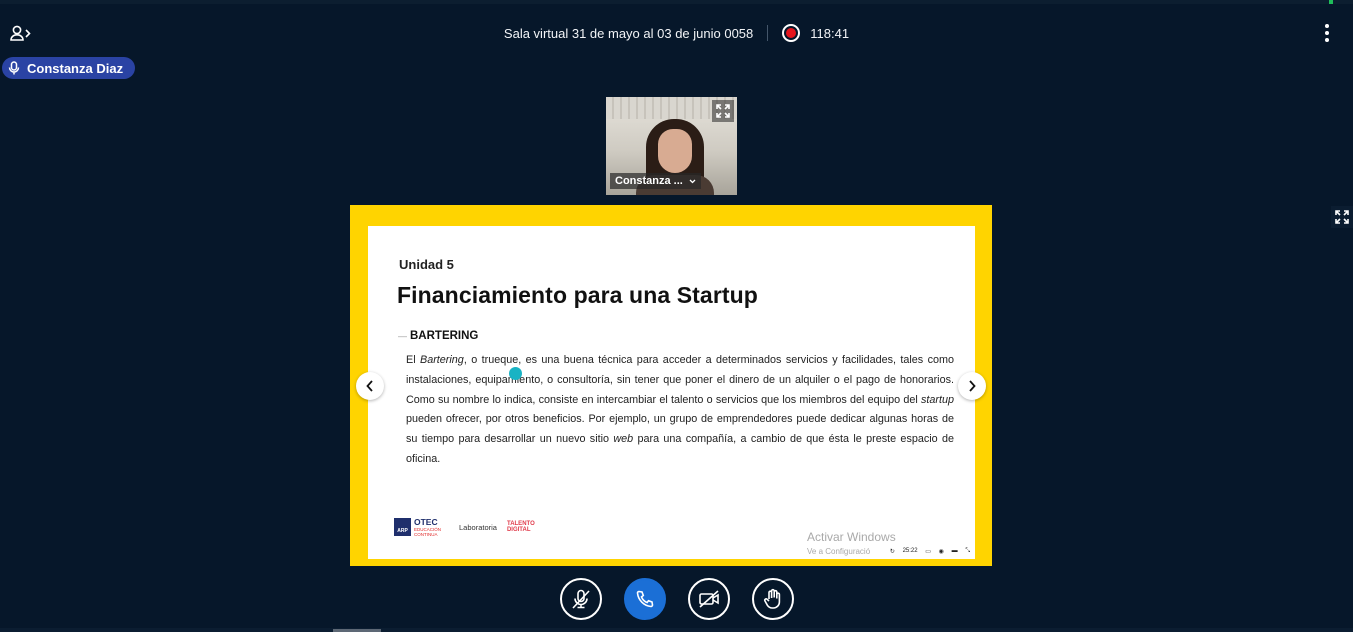 Image resolution: width=1353 pixels, height=632 pixels. I want to click on audio-icon: ◉, so click(941, 551).